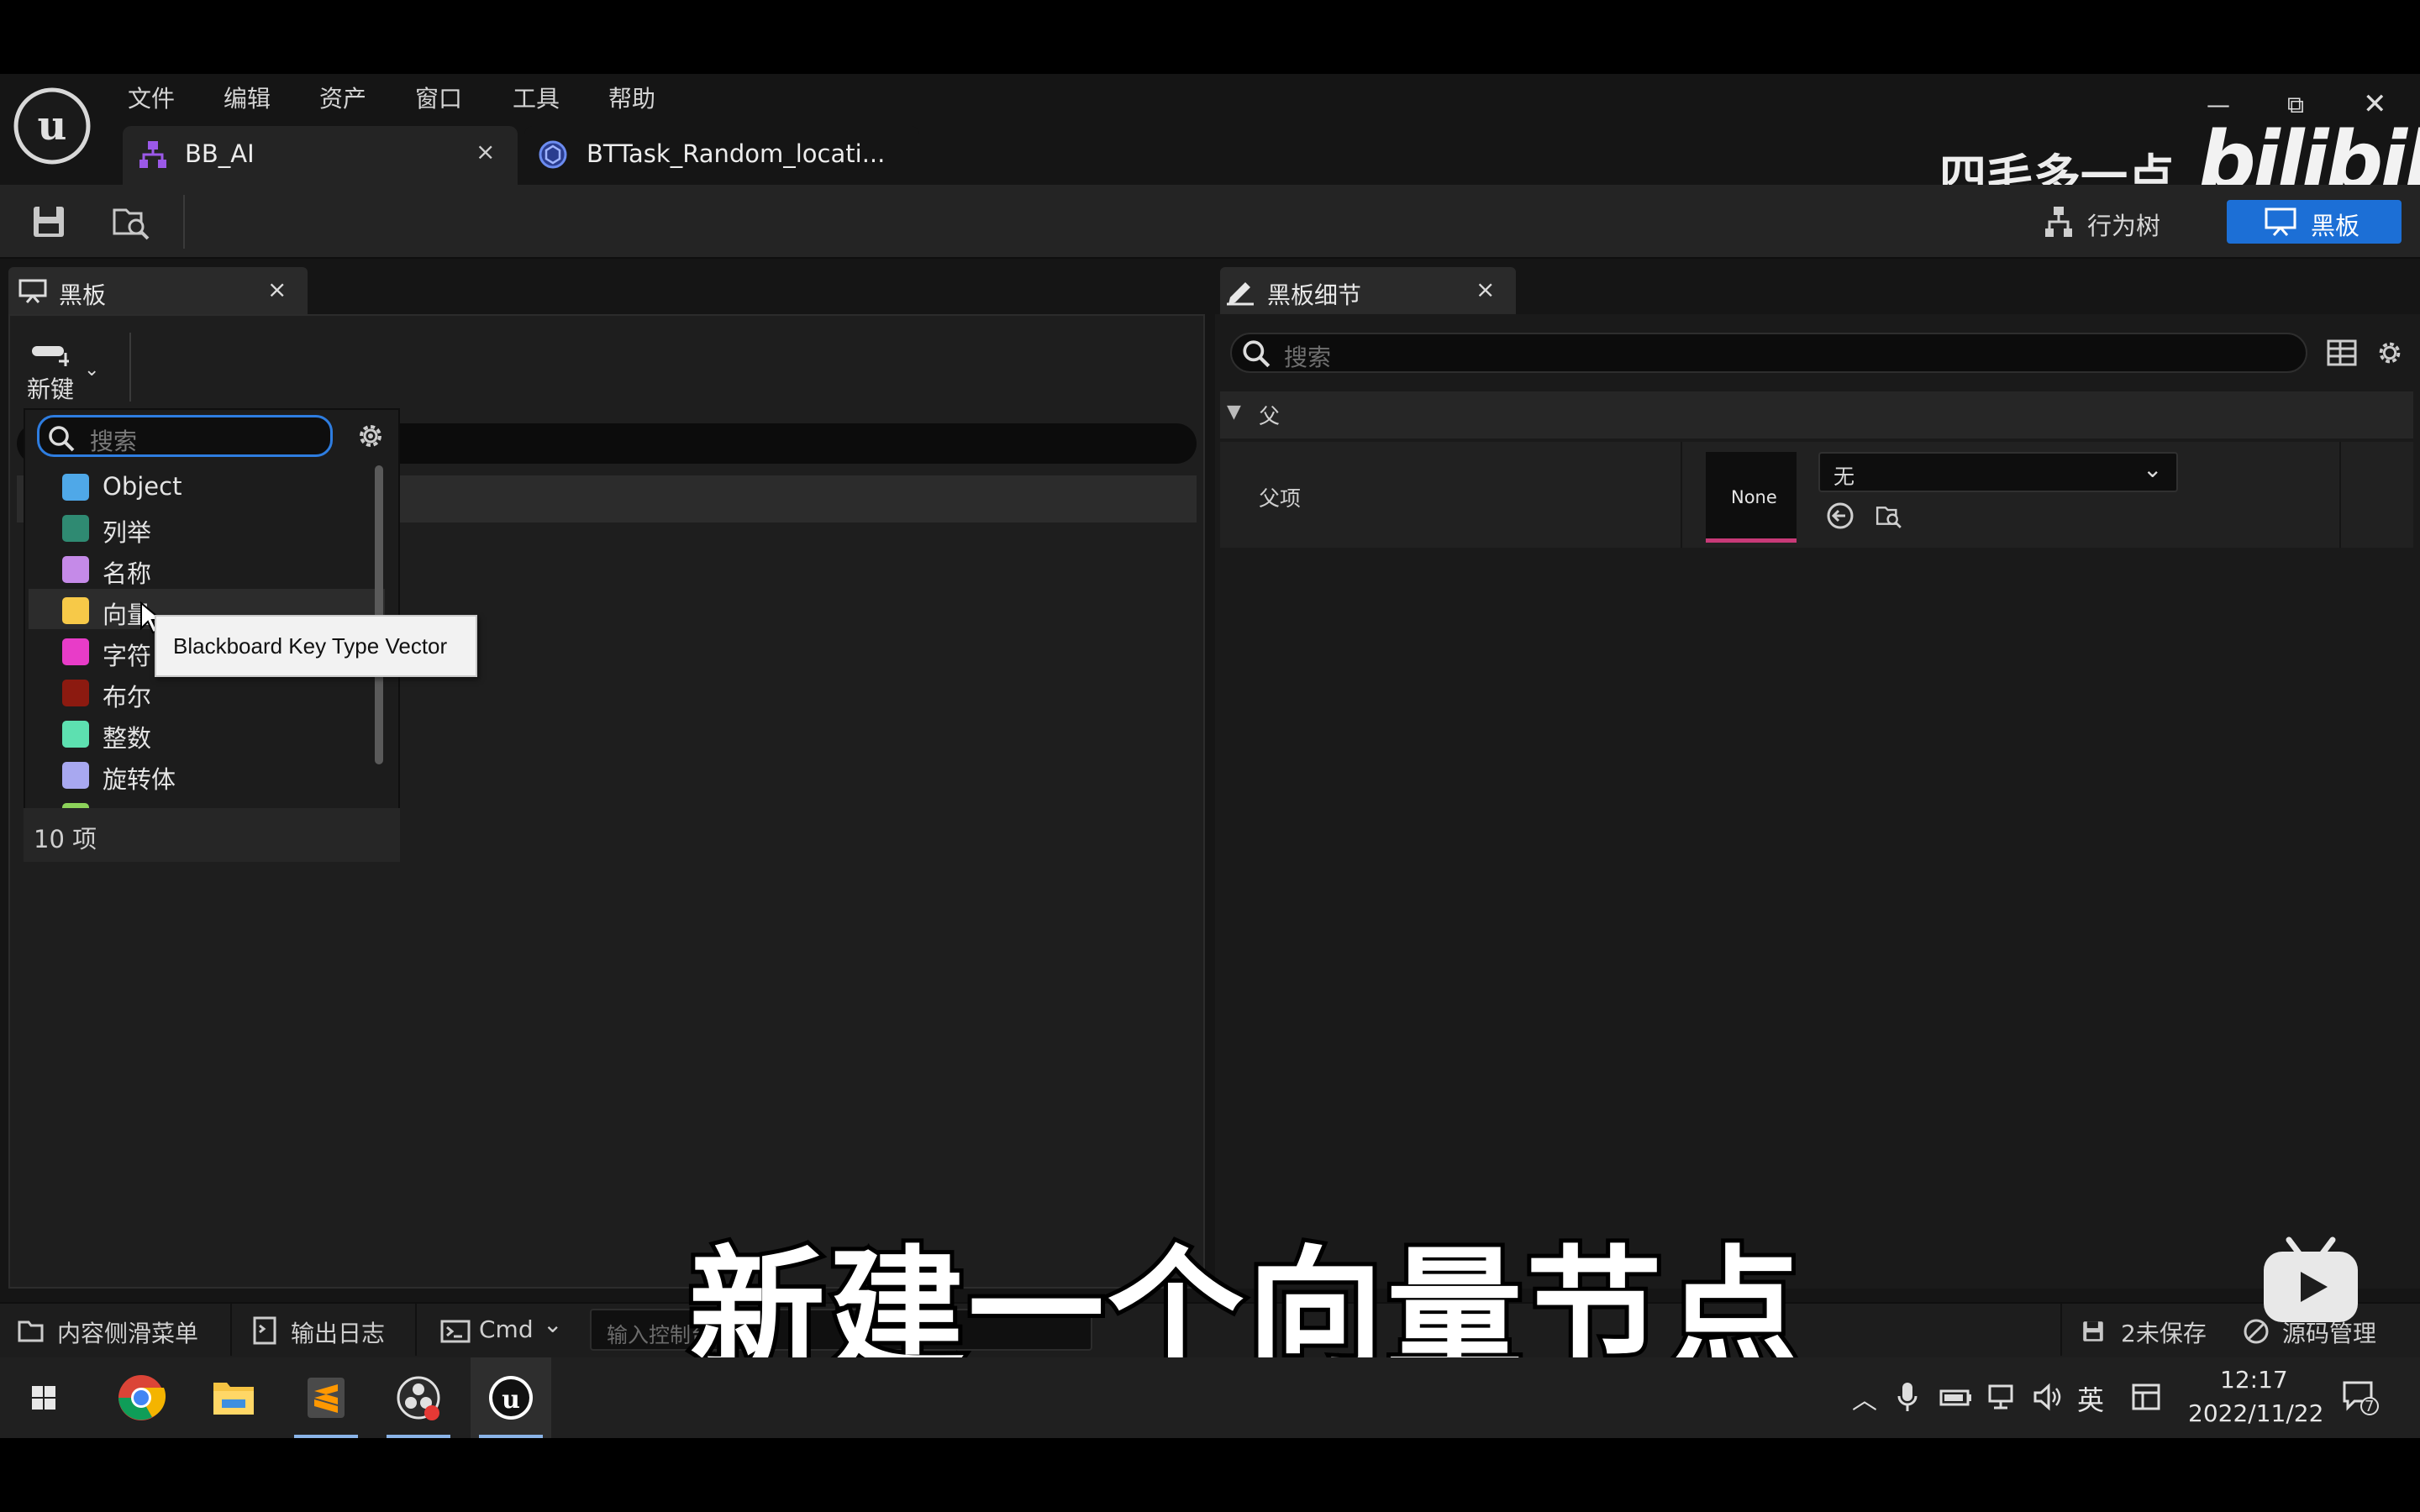 Image resolution: width=2420 pixels, height=1512 pixels. What do you see at coordinates (326, 1397) in the screenshot?
I see `sublime-text-icon` at bounding box center [326, 1397].